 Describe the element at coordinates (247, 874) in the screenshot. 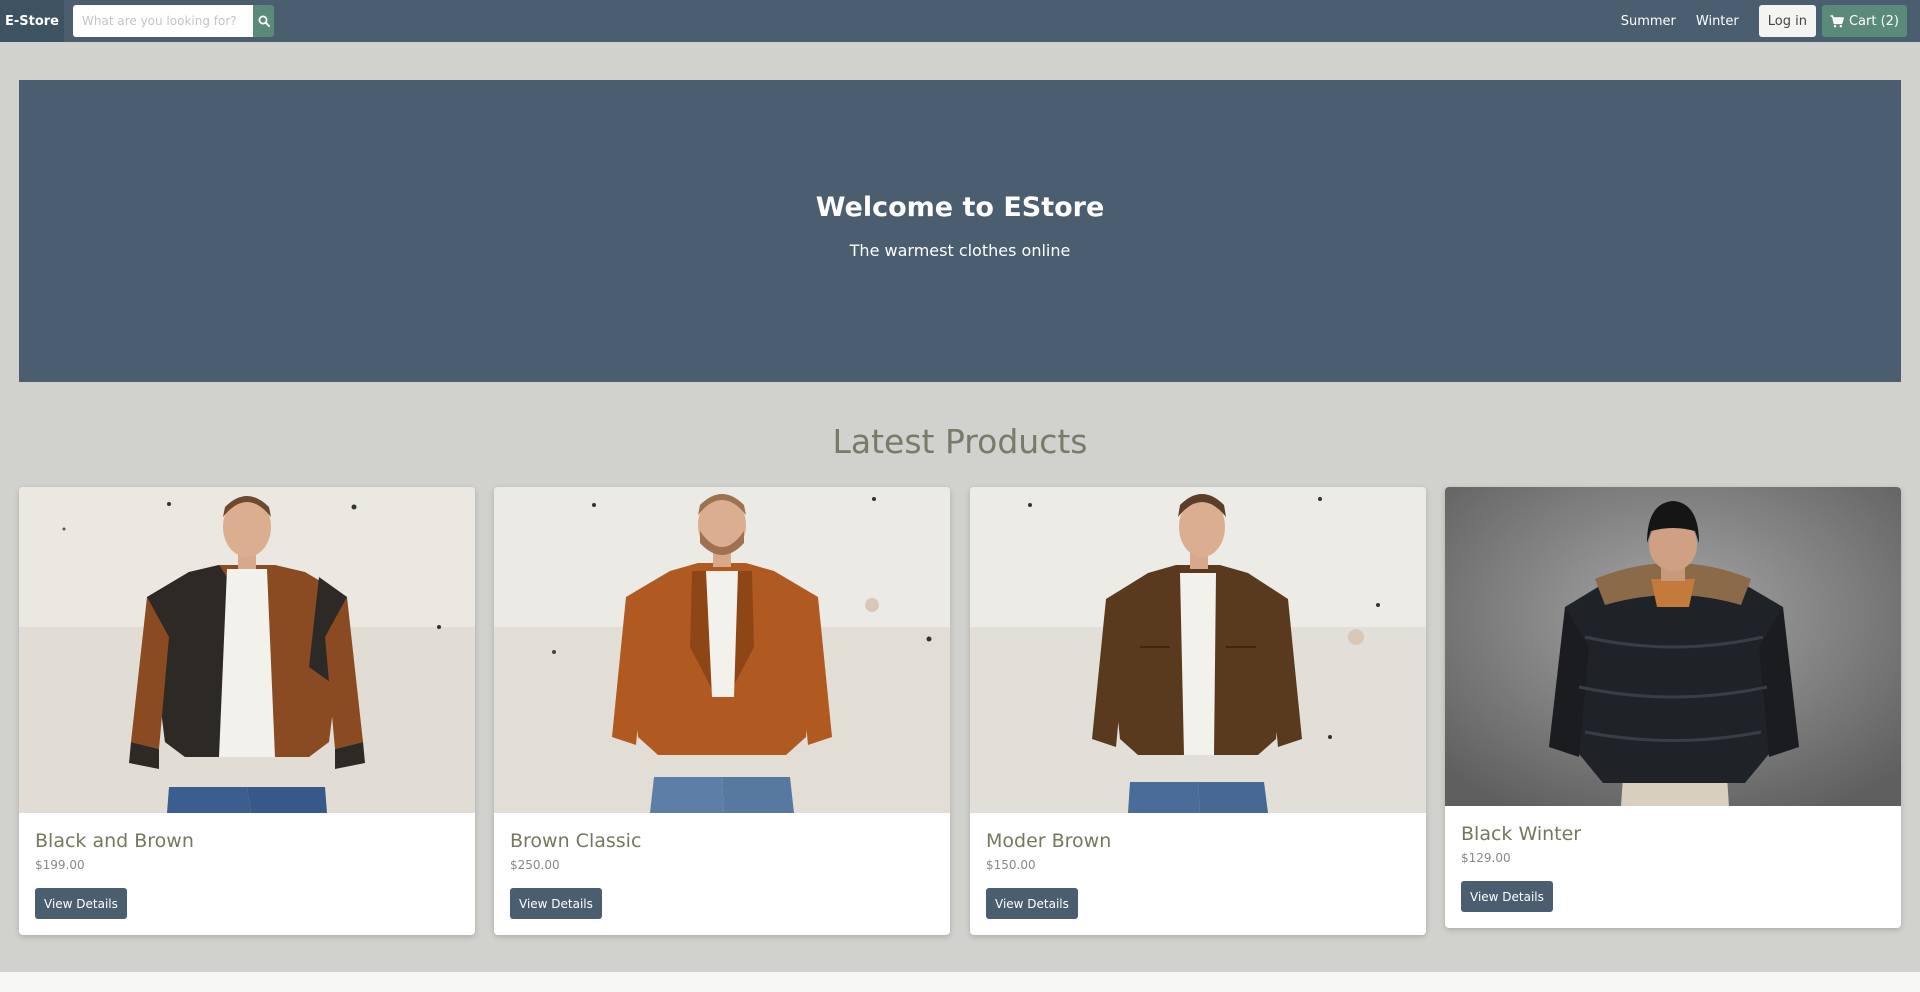

I see `card-body: Black and Brown $199.00 View Details` at that location.